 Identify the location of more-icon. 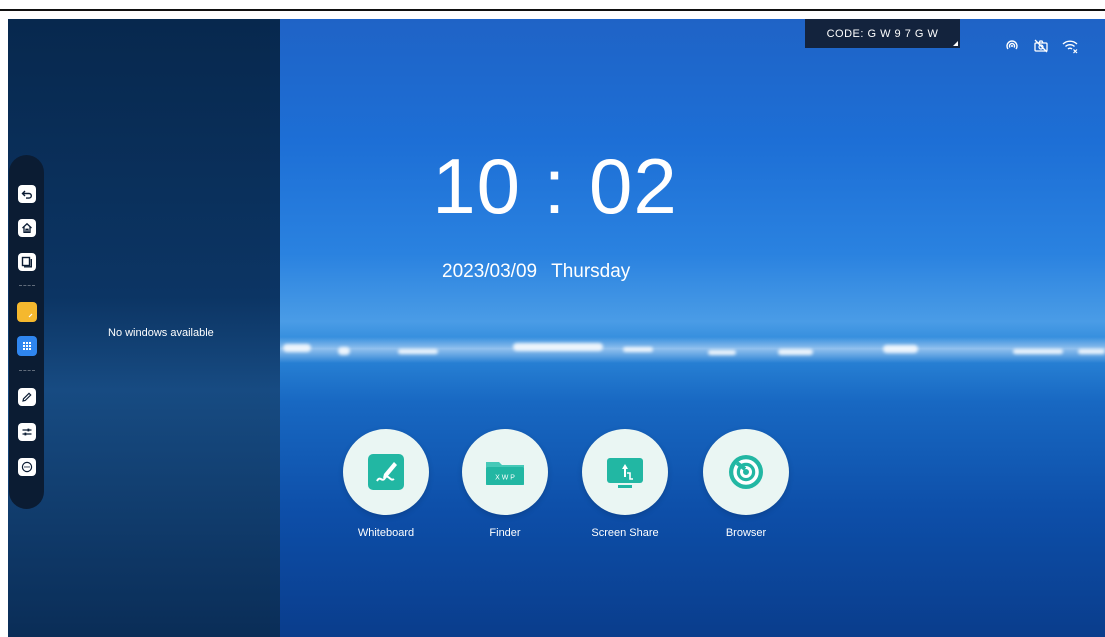
(27, 467).